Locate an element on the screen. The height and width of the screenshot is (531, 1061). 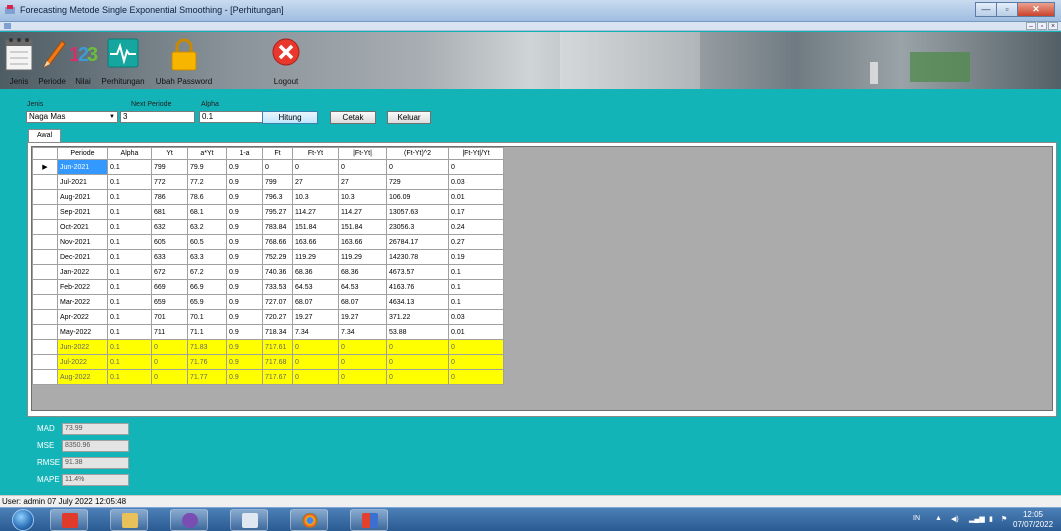
table-cell: 163.66 is located at coordinates (362, 242).